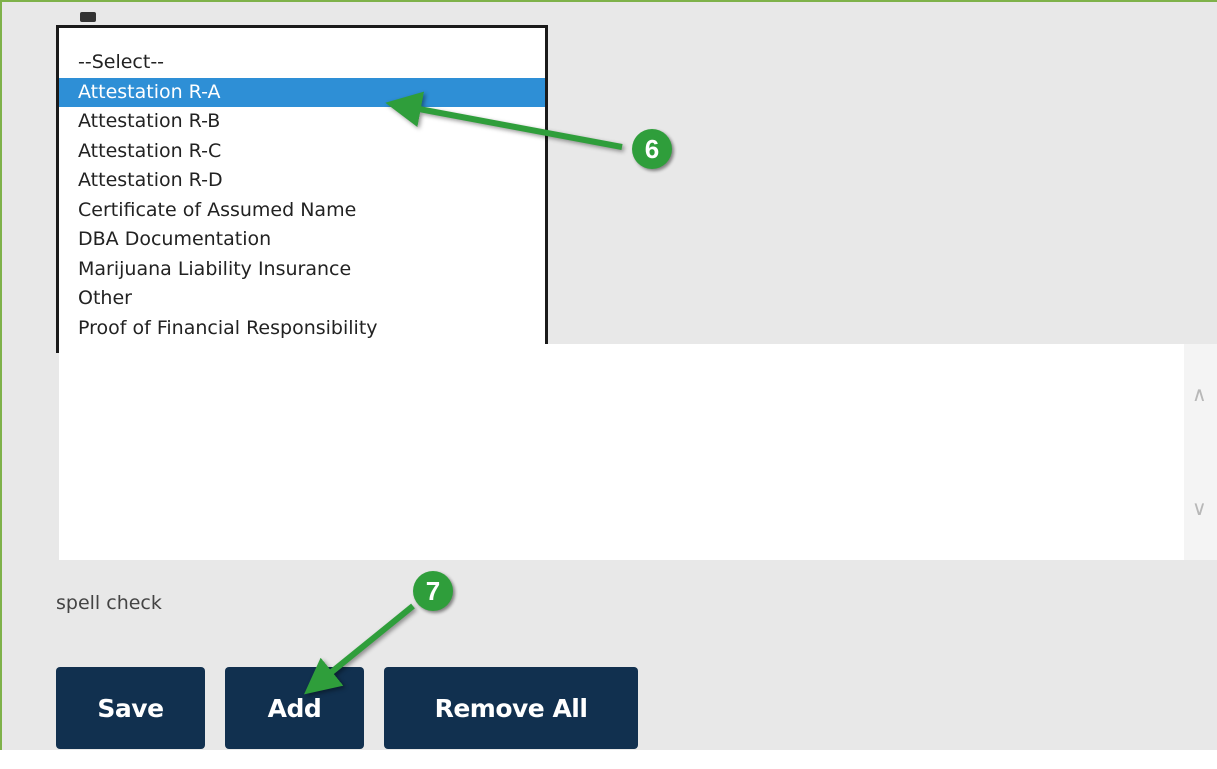 The height and width of the screenshot is (769, 1217). What do you see at coordinates (504, 120) in the screenshot?
I see `callout-6-arrow` at bounding box center [504, 120].